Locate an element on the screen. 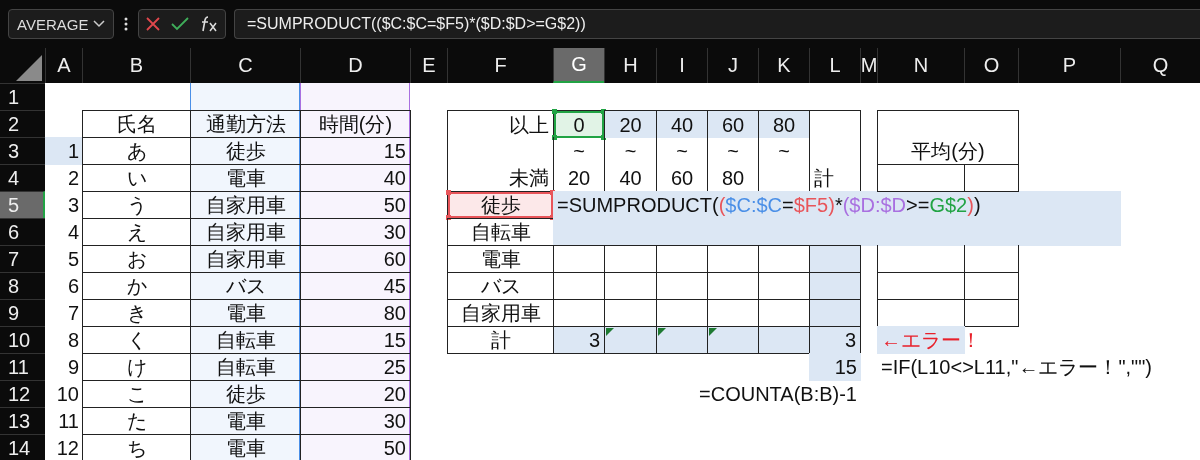  table-cell: 1 is located at coordinates (64, 151).